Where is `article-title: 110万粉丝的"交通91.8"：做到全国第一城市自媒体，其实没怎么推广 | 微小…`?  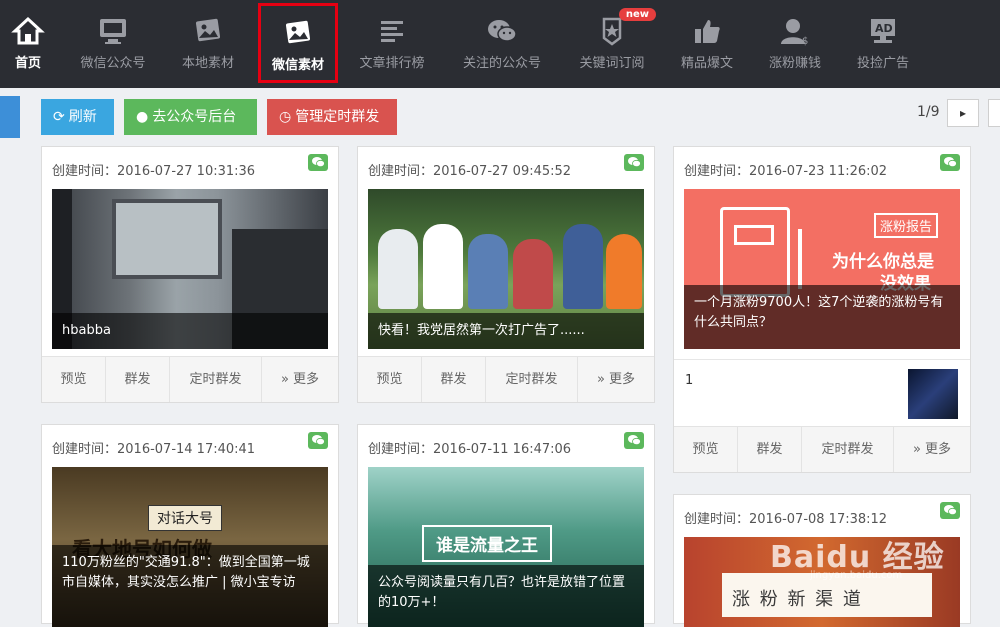
article-title: 110万粉丝的"交通91.8"：做到全国第一城市自媒体，其实没怎么推广 | 微小… is located at coordinates (190, 586).